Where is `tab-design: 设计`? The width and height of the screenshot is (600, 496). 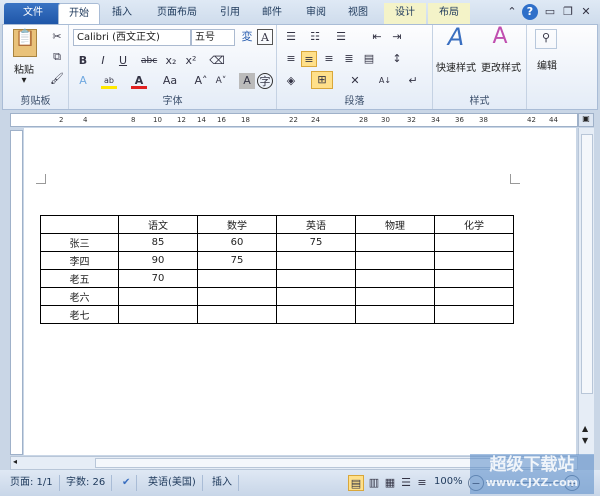 tab-design: 设计 is located at coordinates (405, 13).